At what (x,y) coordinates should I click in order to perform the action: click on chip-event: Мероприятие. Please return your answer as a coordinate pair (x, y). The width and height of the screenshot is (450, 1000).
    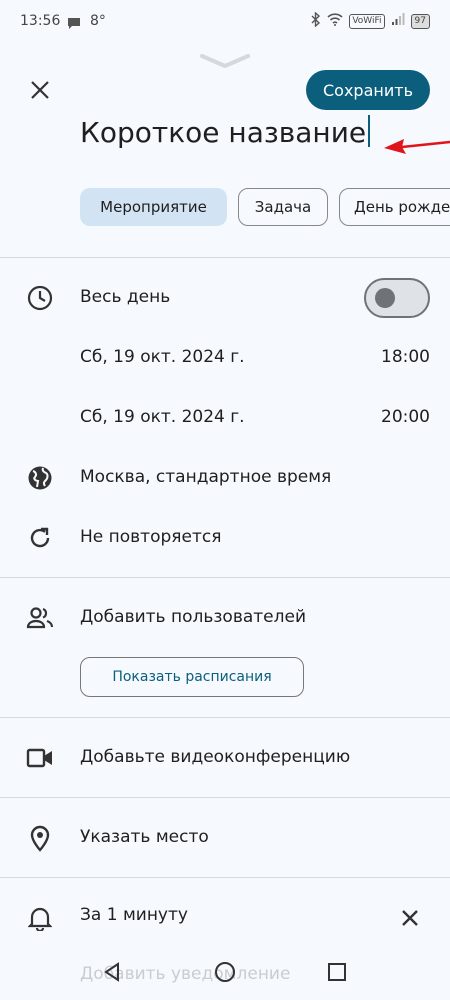
    Looking at the image, I should click on (153, 207).